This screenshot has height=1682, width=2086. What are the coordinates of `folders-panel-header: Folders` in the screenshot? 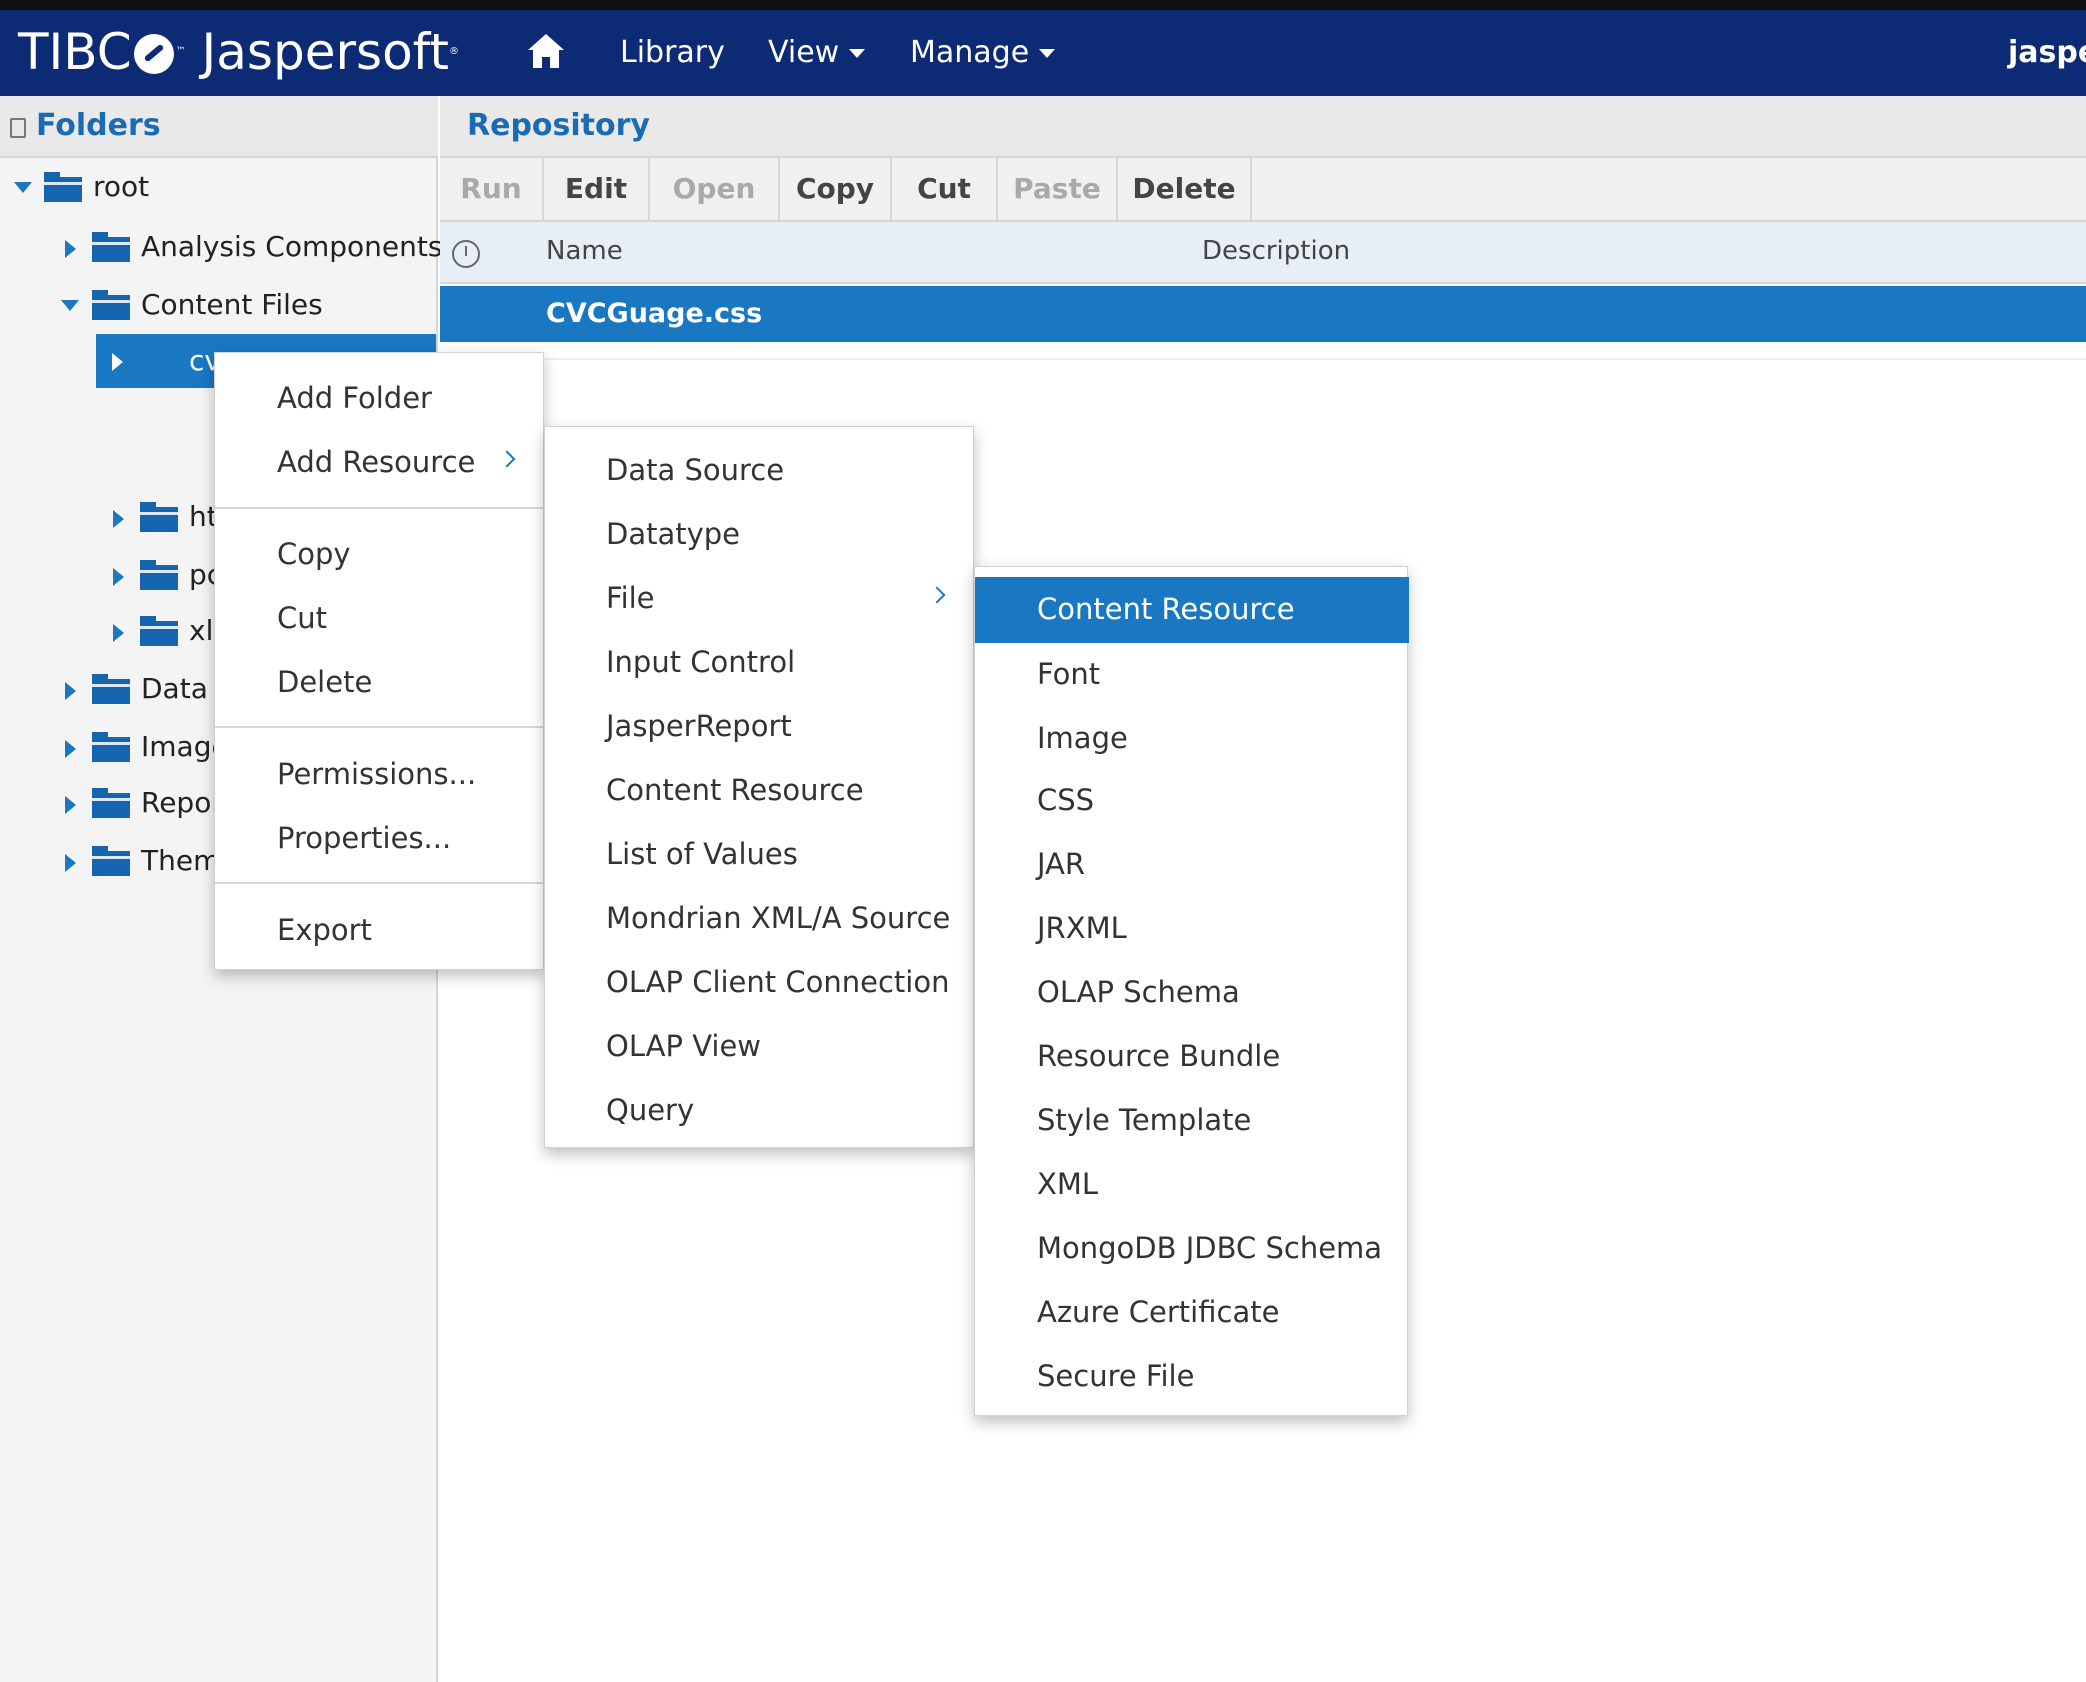 It's located at (219, 127).